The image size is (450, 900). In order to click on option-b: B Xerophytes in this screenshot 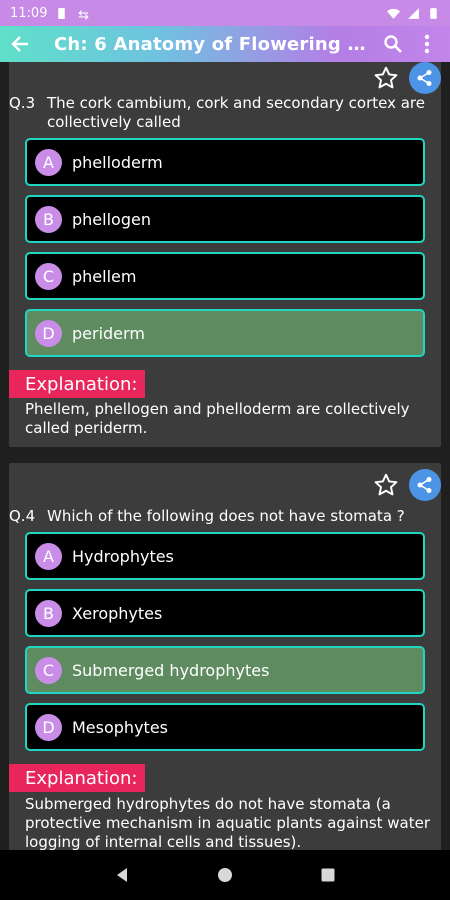, I will do `click(225, 613)`.